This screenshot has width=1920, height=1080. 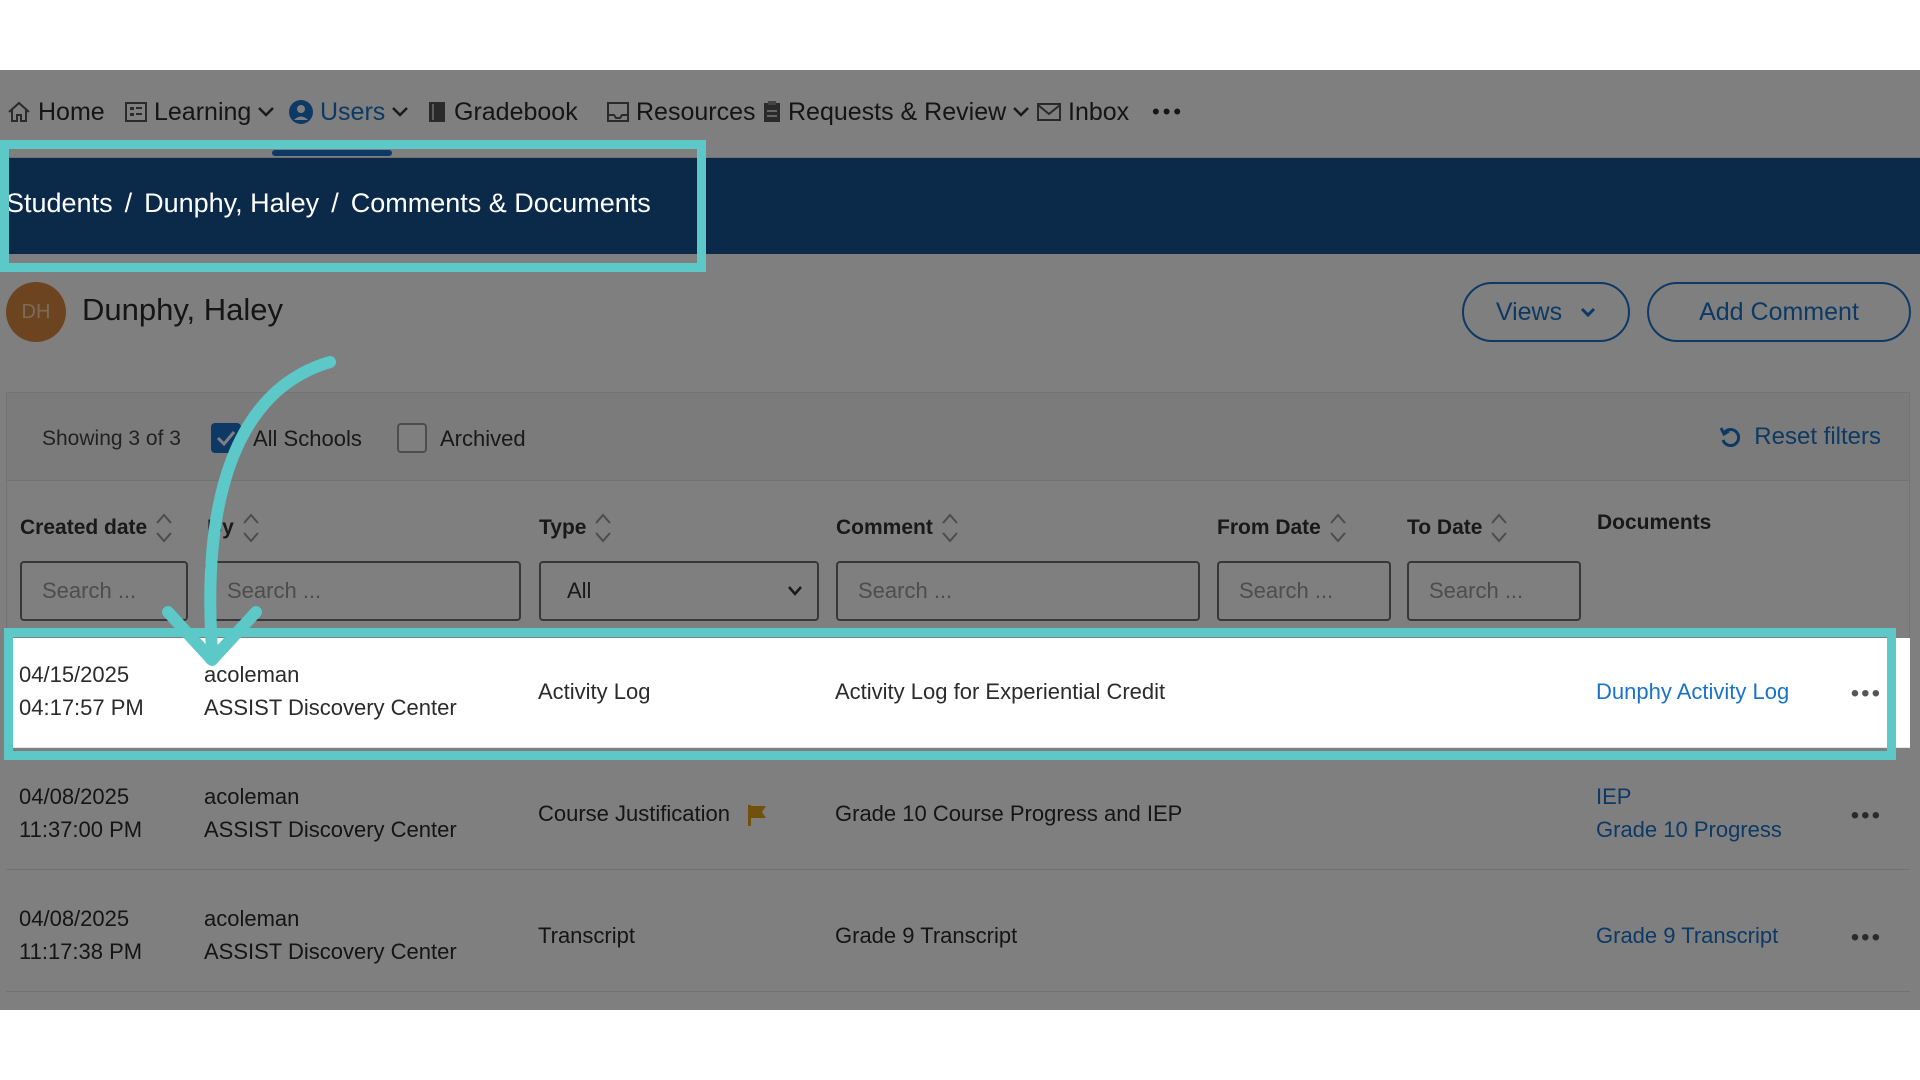 What do you see at coordinates (233, 528) in the screenshot?
I see `column-header-by: By` at bounding box center [233, 528].